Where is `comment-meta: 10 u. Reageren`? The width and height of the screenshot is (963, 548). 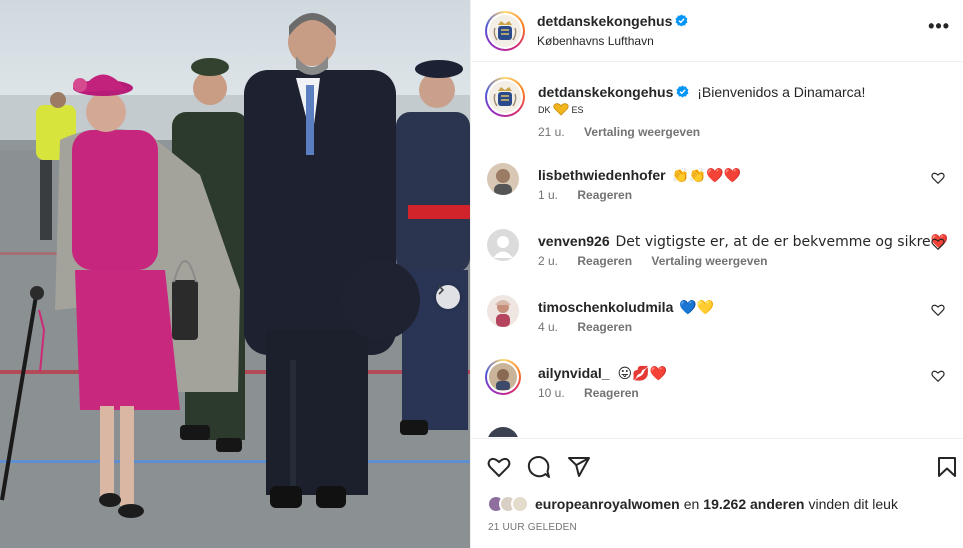
comment-meta: 10 u. Reageren is located at coordinates (596, 393).